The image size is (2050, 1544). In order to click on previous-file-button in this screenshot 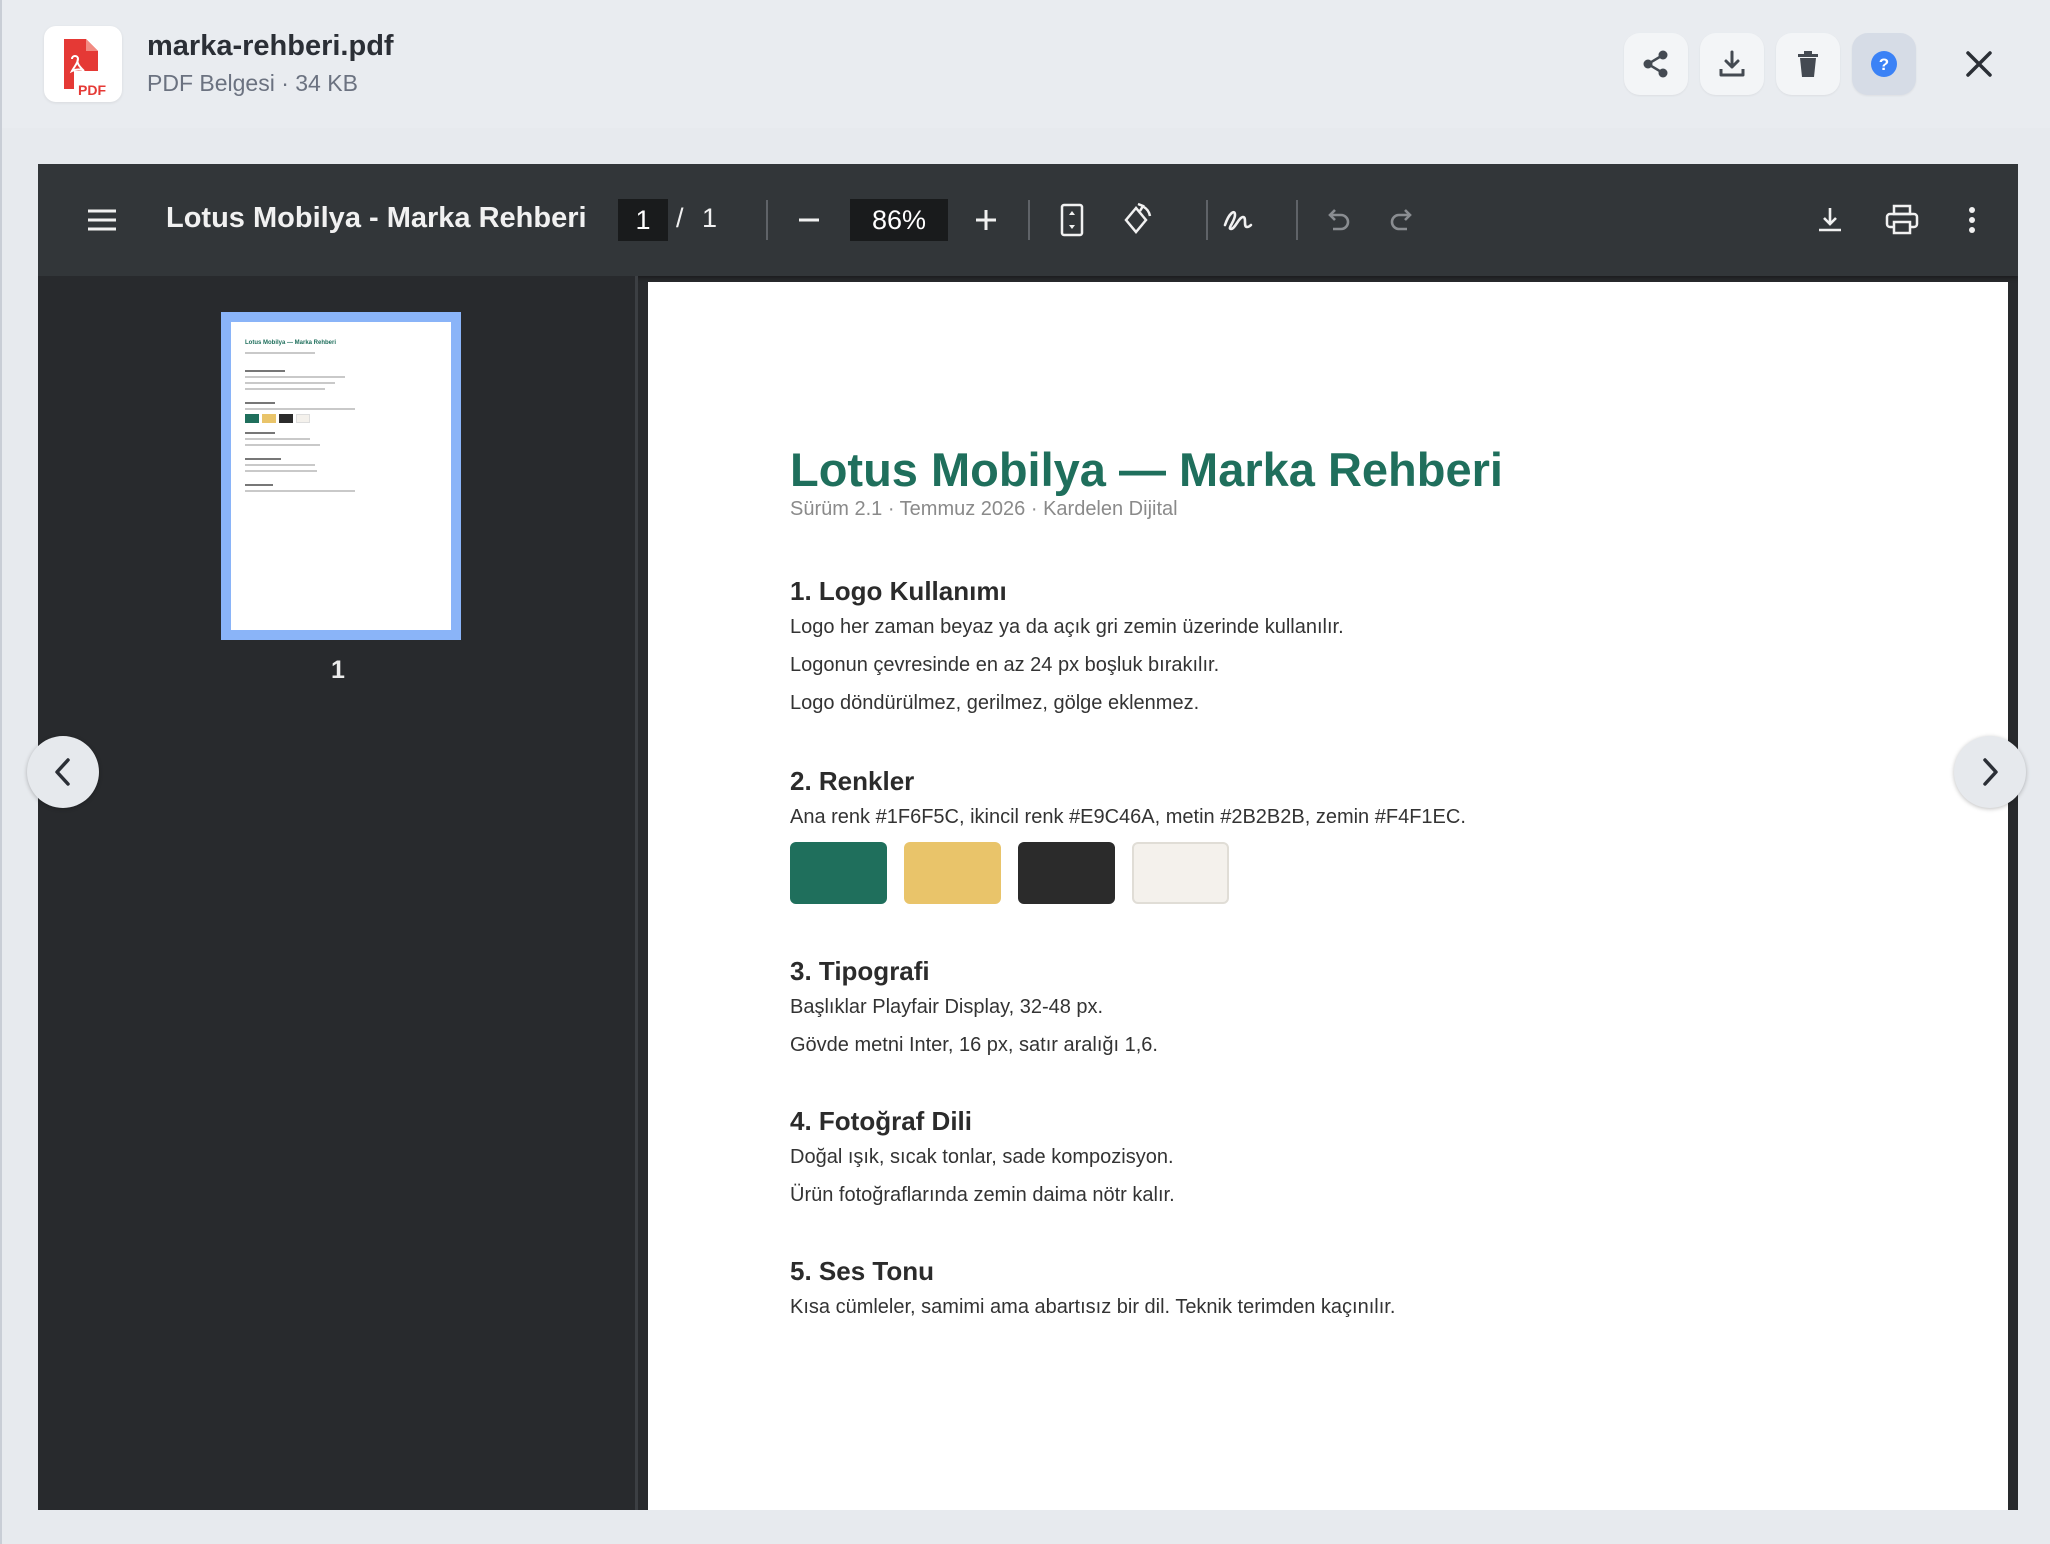, I will do `click(63, 772)`.